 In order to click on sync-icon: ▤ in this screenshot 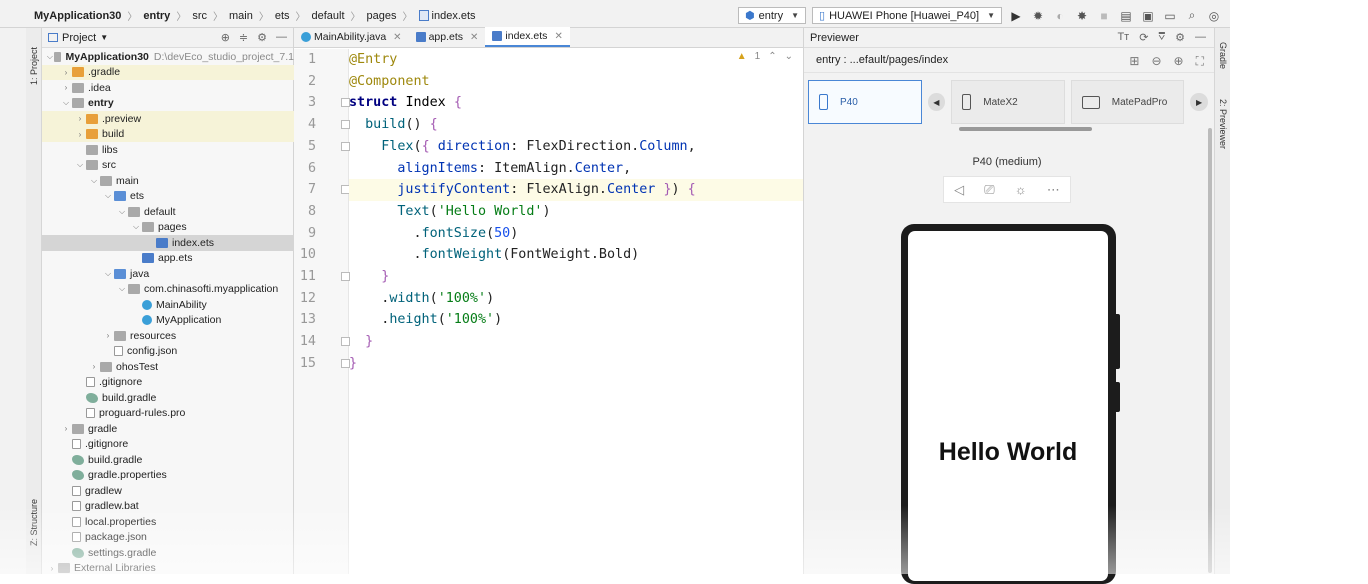, I will do `click(1126, 16)`.